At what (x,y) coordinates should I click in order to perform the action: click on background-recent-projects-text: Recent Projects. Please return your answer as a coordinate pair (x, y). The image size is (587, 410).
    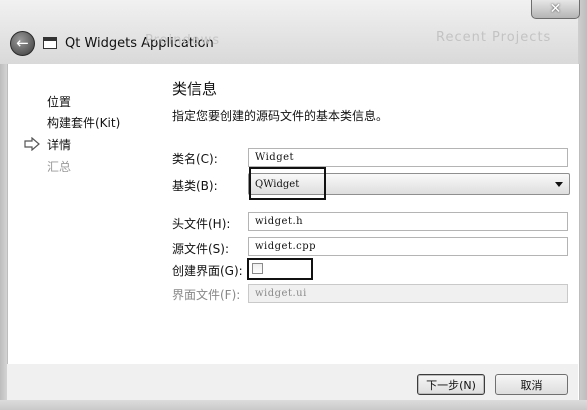
    Looking at the image, I should click on (494, 37).